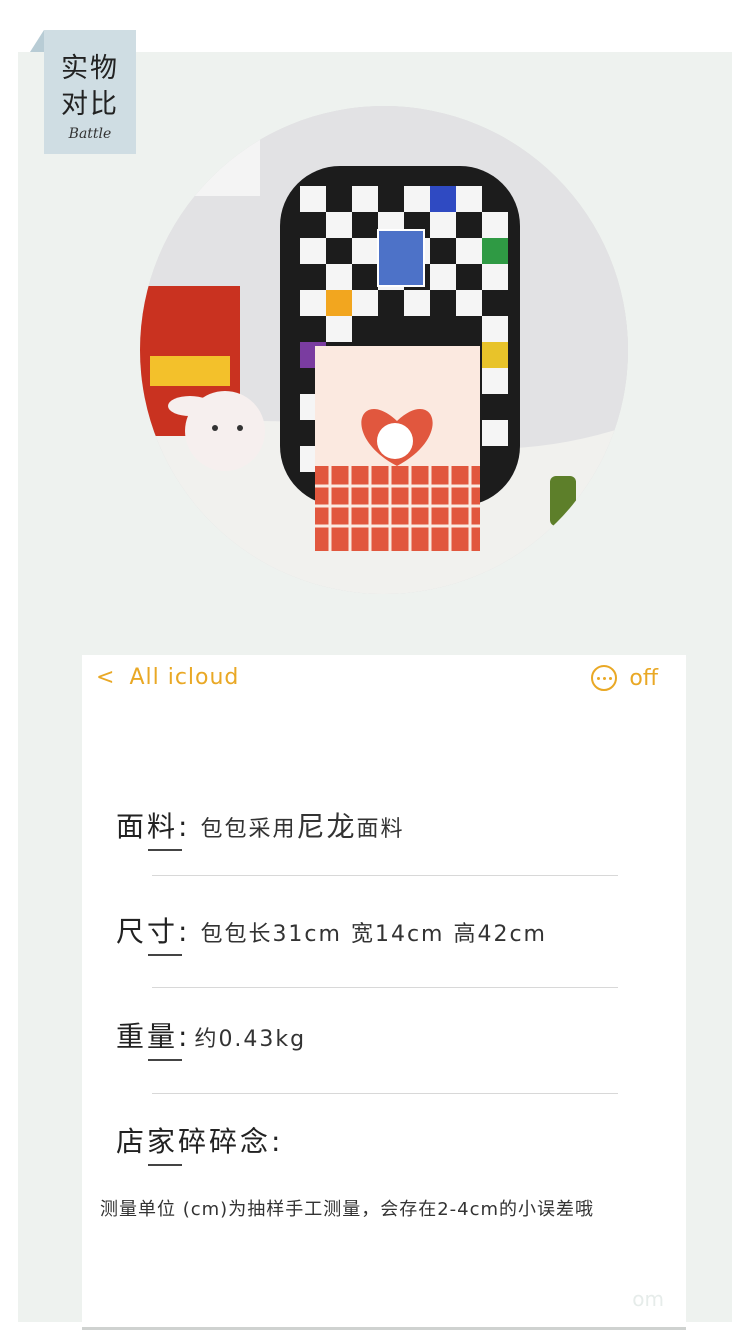 The width and height of the screenshot is (750, 1335). What do you see at coordinates (373, 934) in the screenshot?
I see `size-value: 包包长31cm 宽14cm 高42cm` at bounding box center [373, 934].